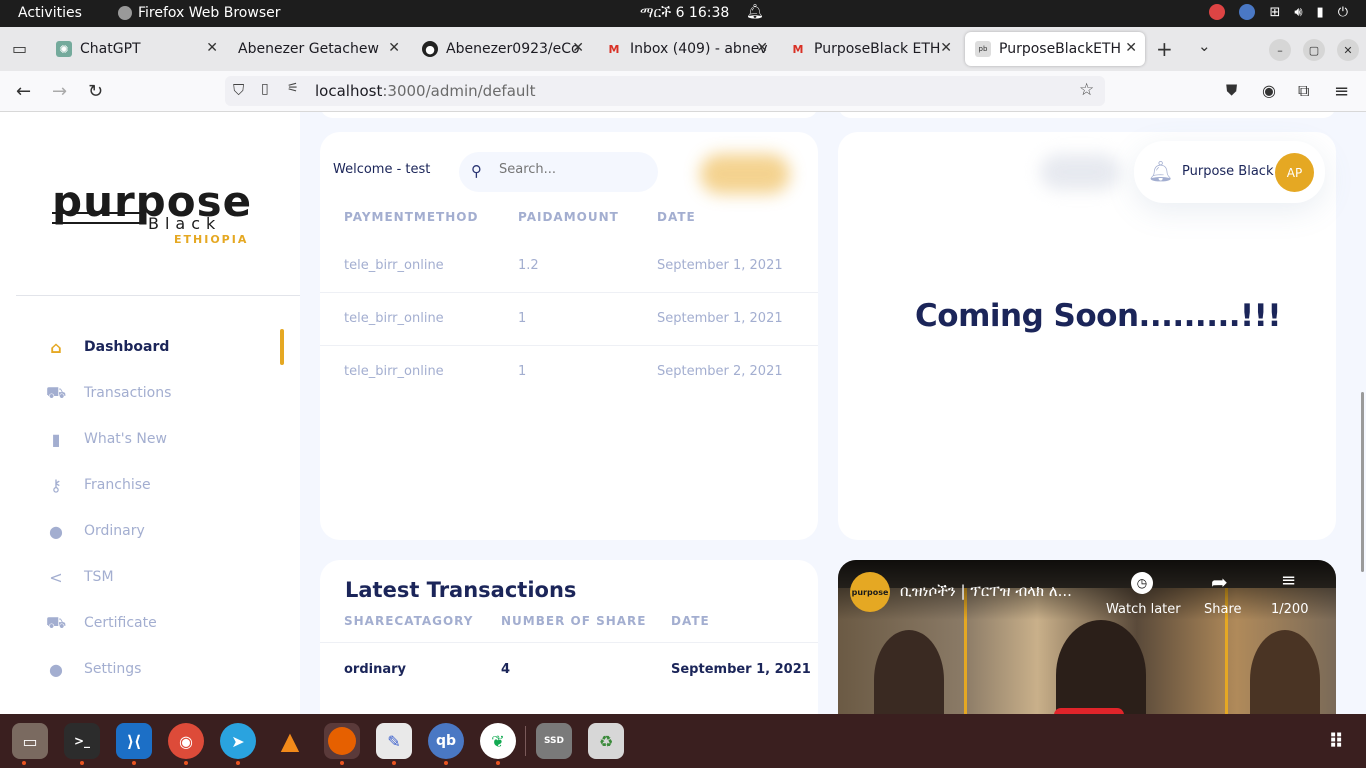 The height and width of the screenshot is (768, 1366). What do you see at coordinates (80, 577) in the screenshot?
I see `sidebar-item-tsm: < TSM` at bounding box center [80, 577].